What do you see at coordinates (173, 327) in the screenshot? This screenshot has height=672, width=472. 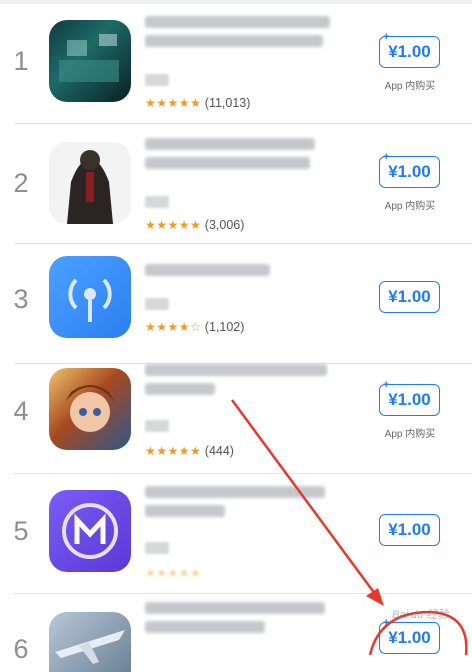 I see `star-rating-icon: ★★★★☆` at bounding box center [173, 327].